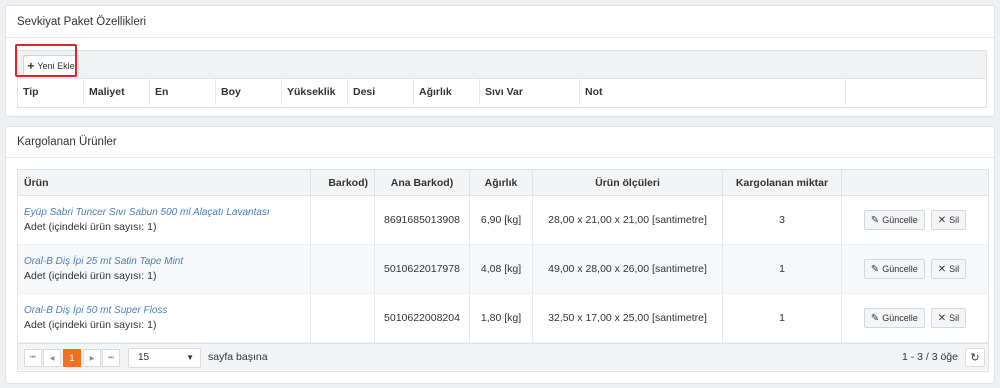  What do you see at coordinates (183, 92) in the screenshot?
I see `column-header: En` at bounding box center [183, 92].